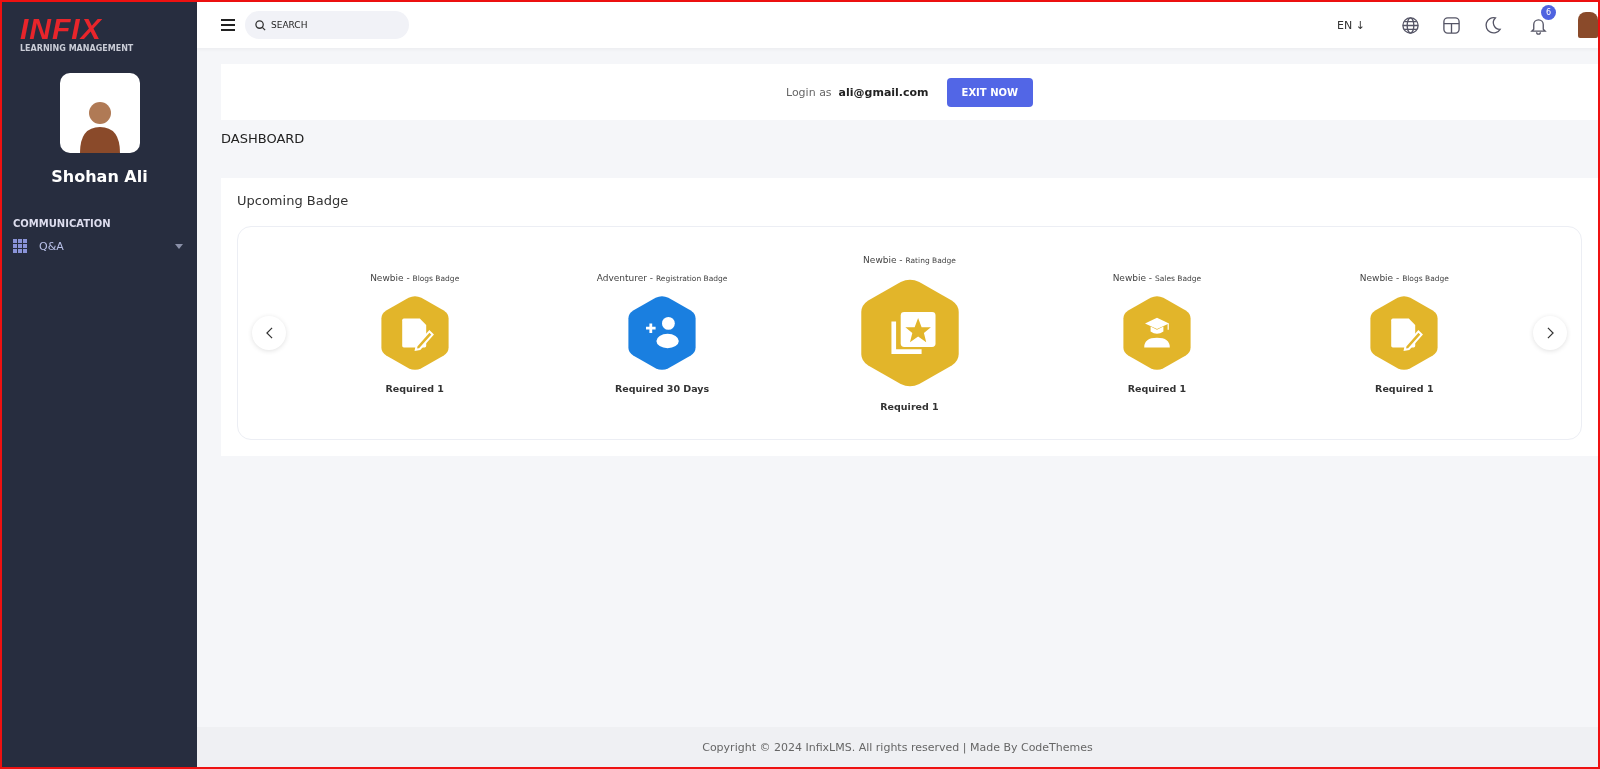 This screenshot has width=1600, height=769. Describe the element at coordinates (1548, 12) in the screenshot. I see `notification-count: 6` at that location.